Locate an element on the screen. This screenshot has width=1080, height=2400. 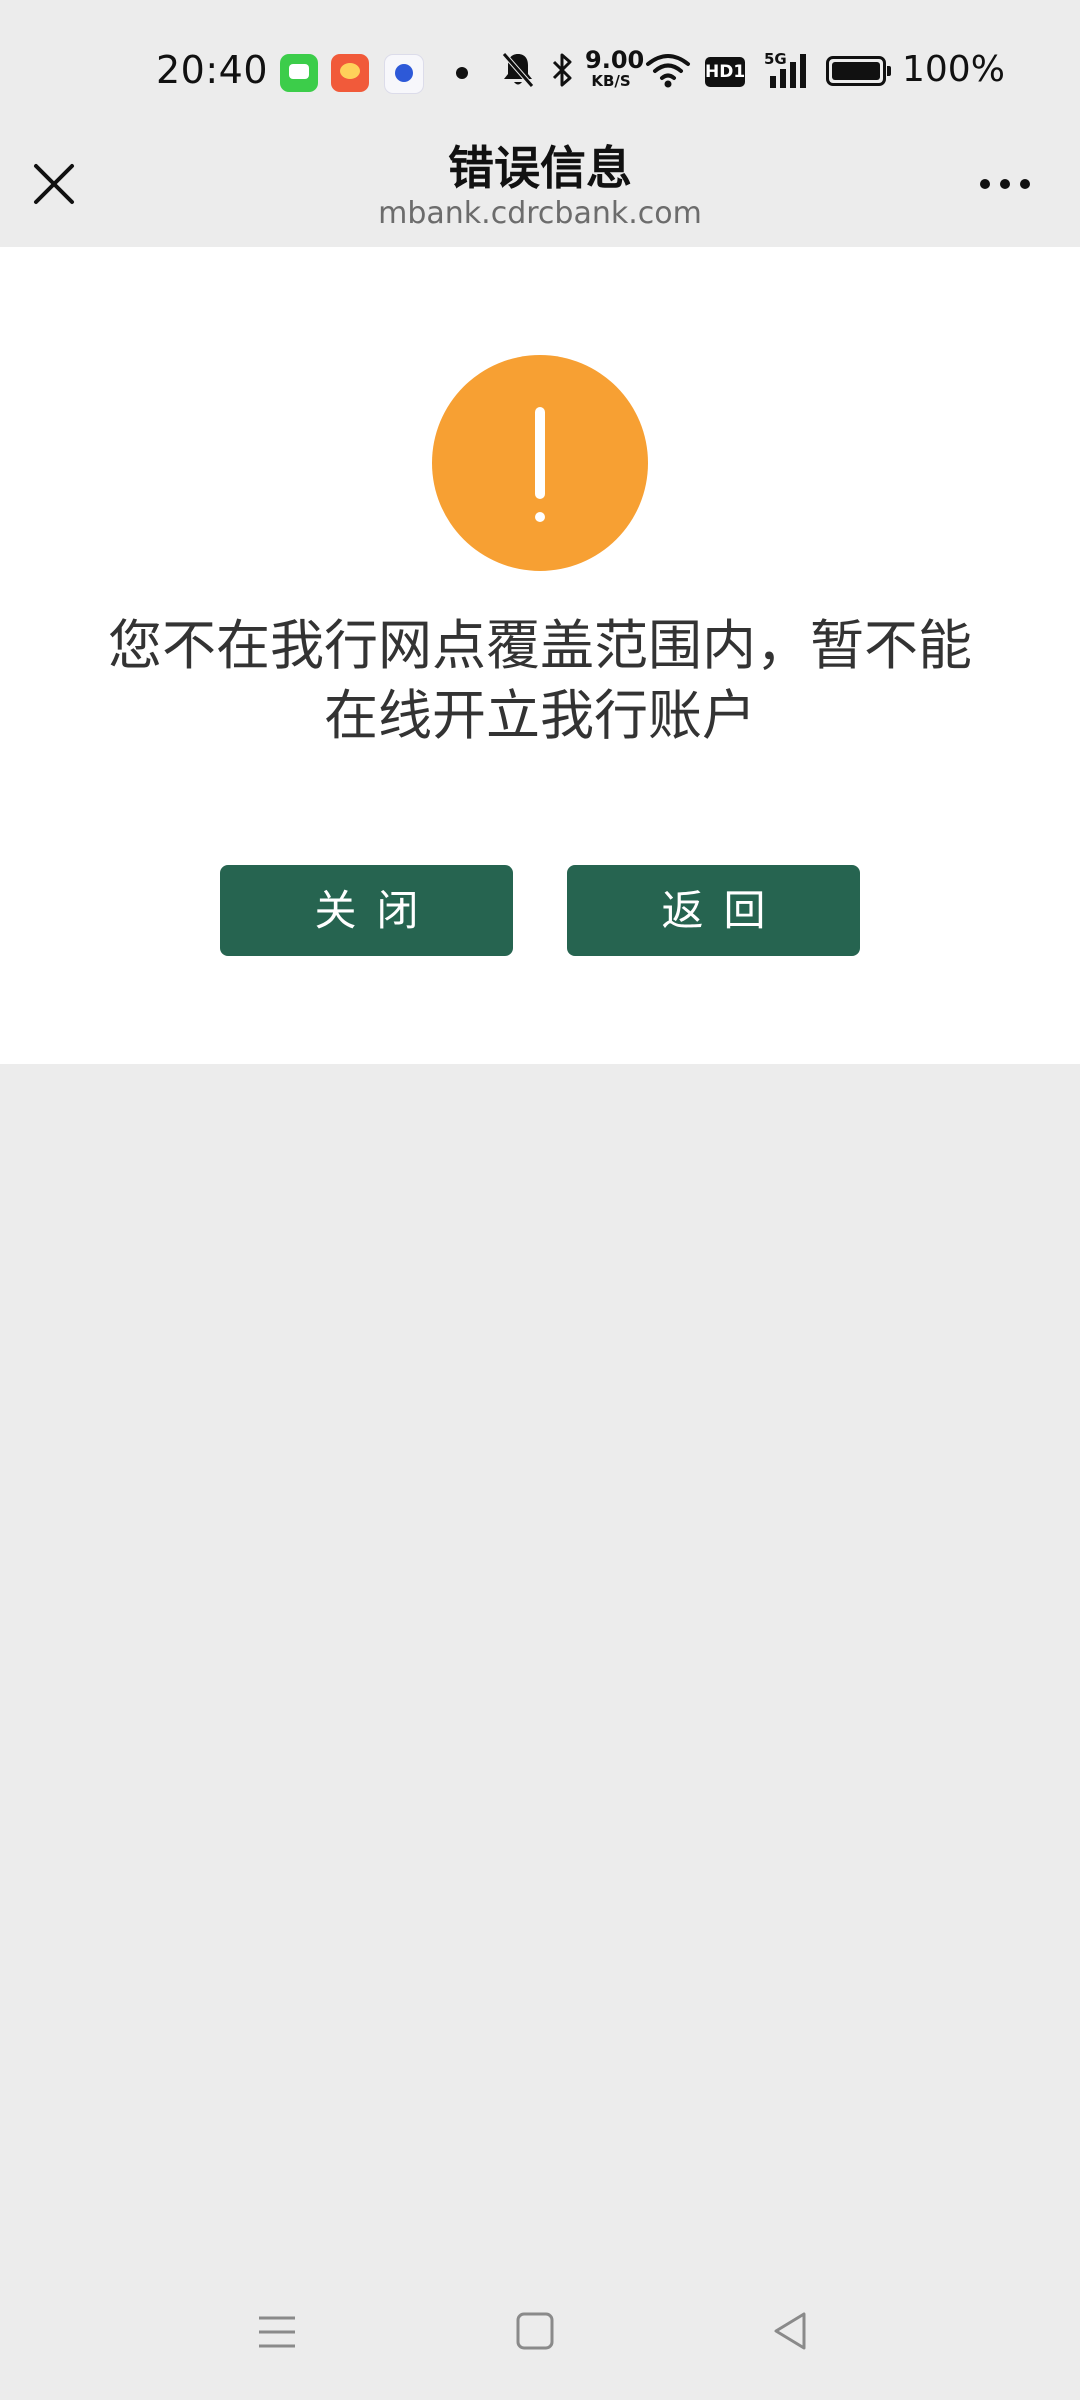
messages-app-icon is located at coordinates (299, 73).